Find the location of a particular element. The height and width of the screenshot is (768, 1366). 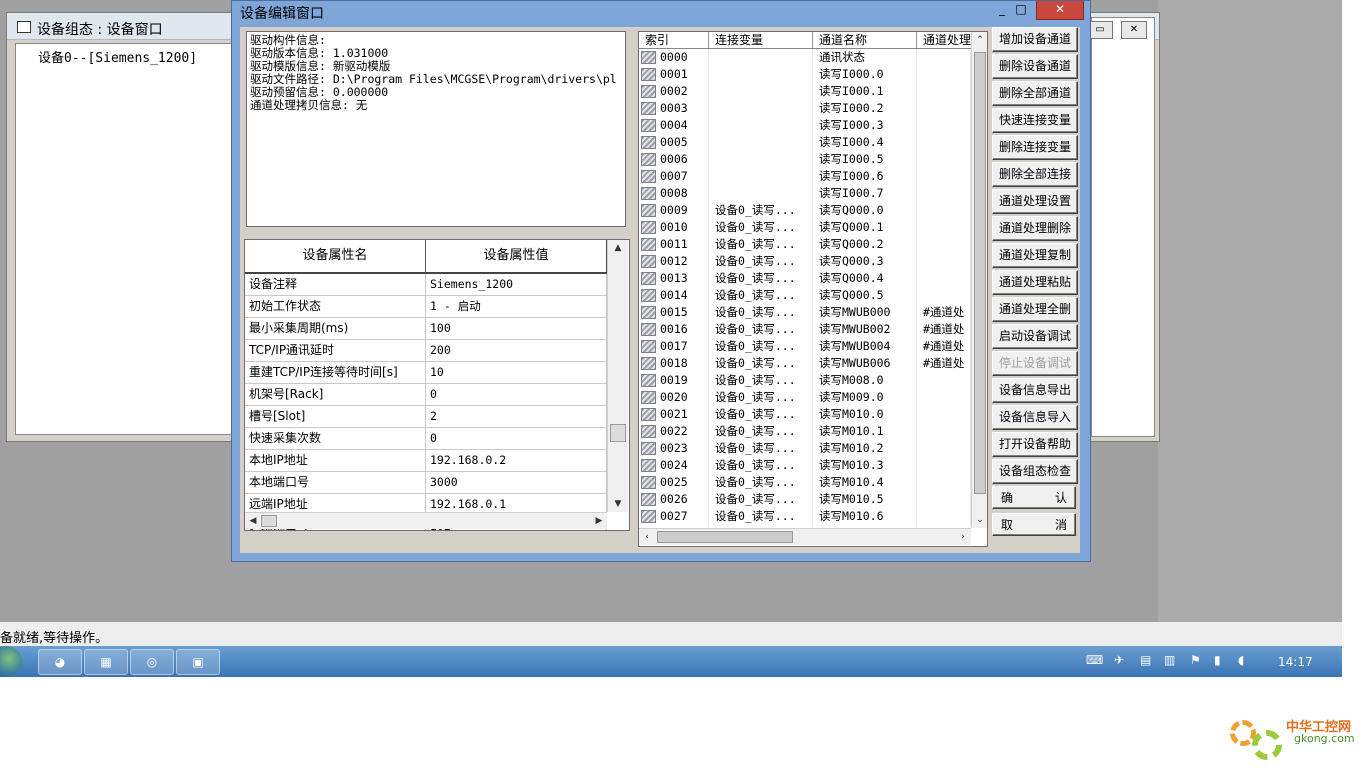

channel-row: 0014 设备0_读写... 读写Q000.5 is located at coordinates (805, 295).